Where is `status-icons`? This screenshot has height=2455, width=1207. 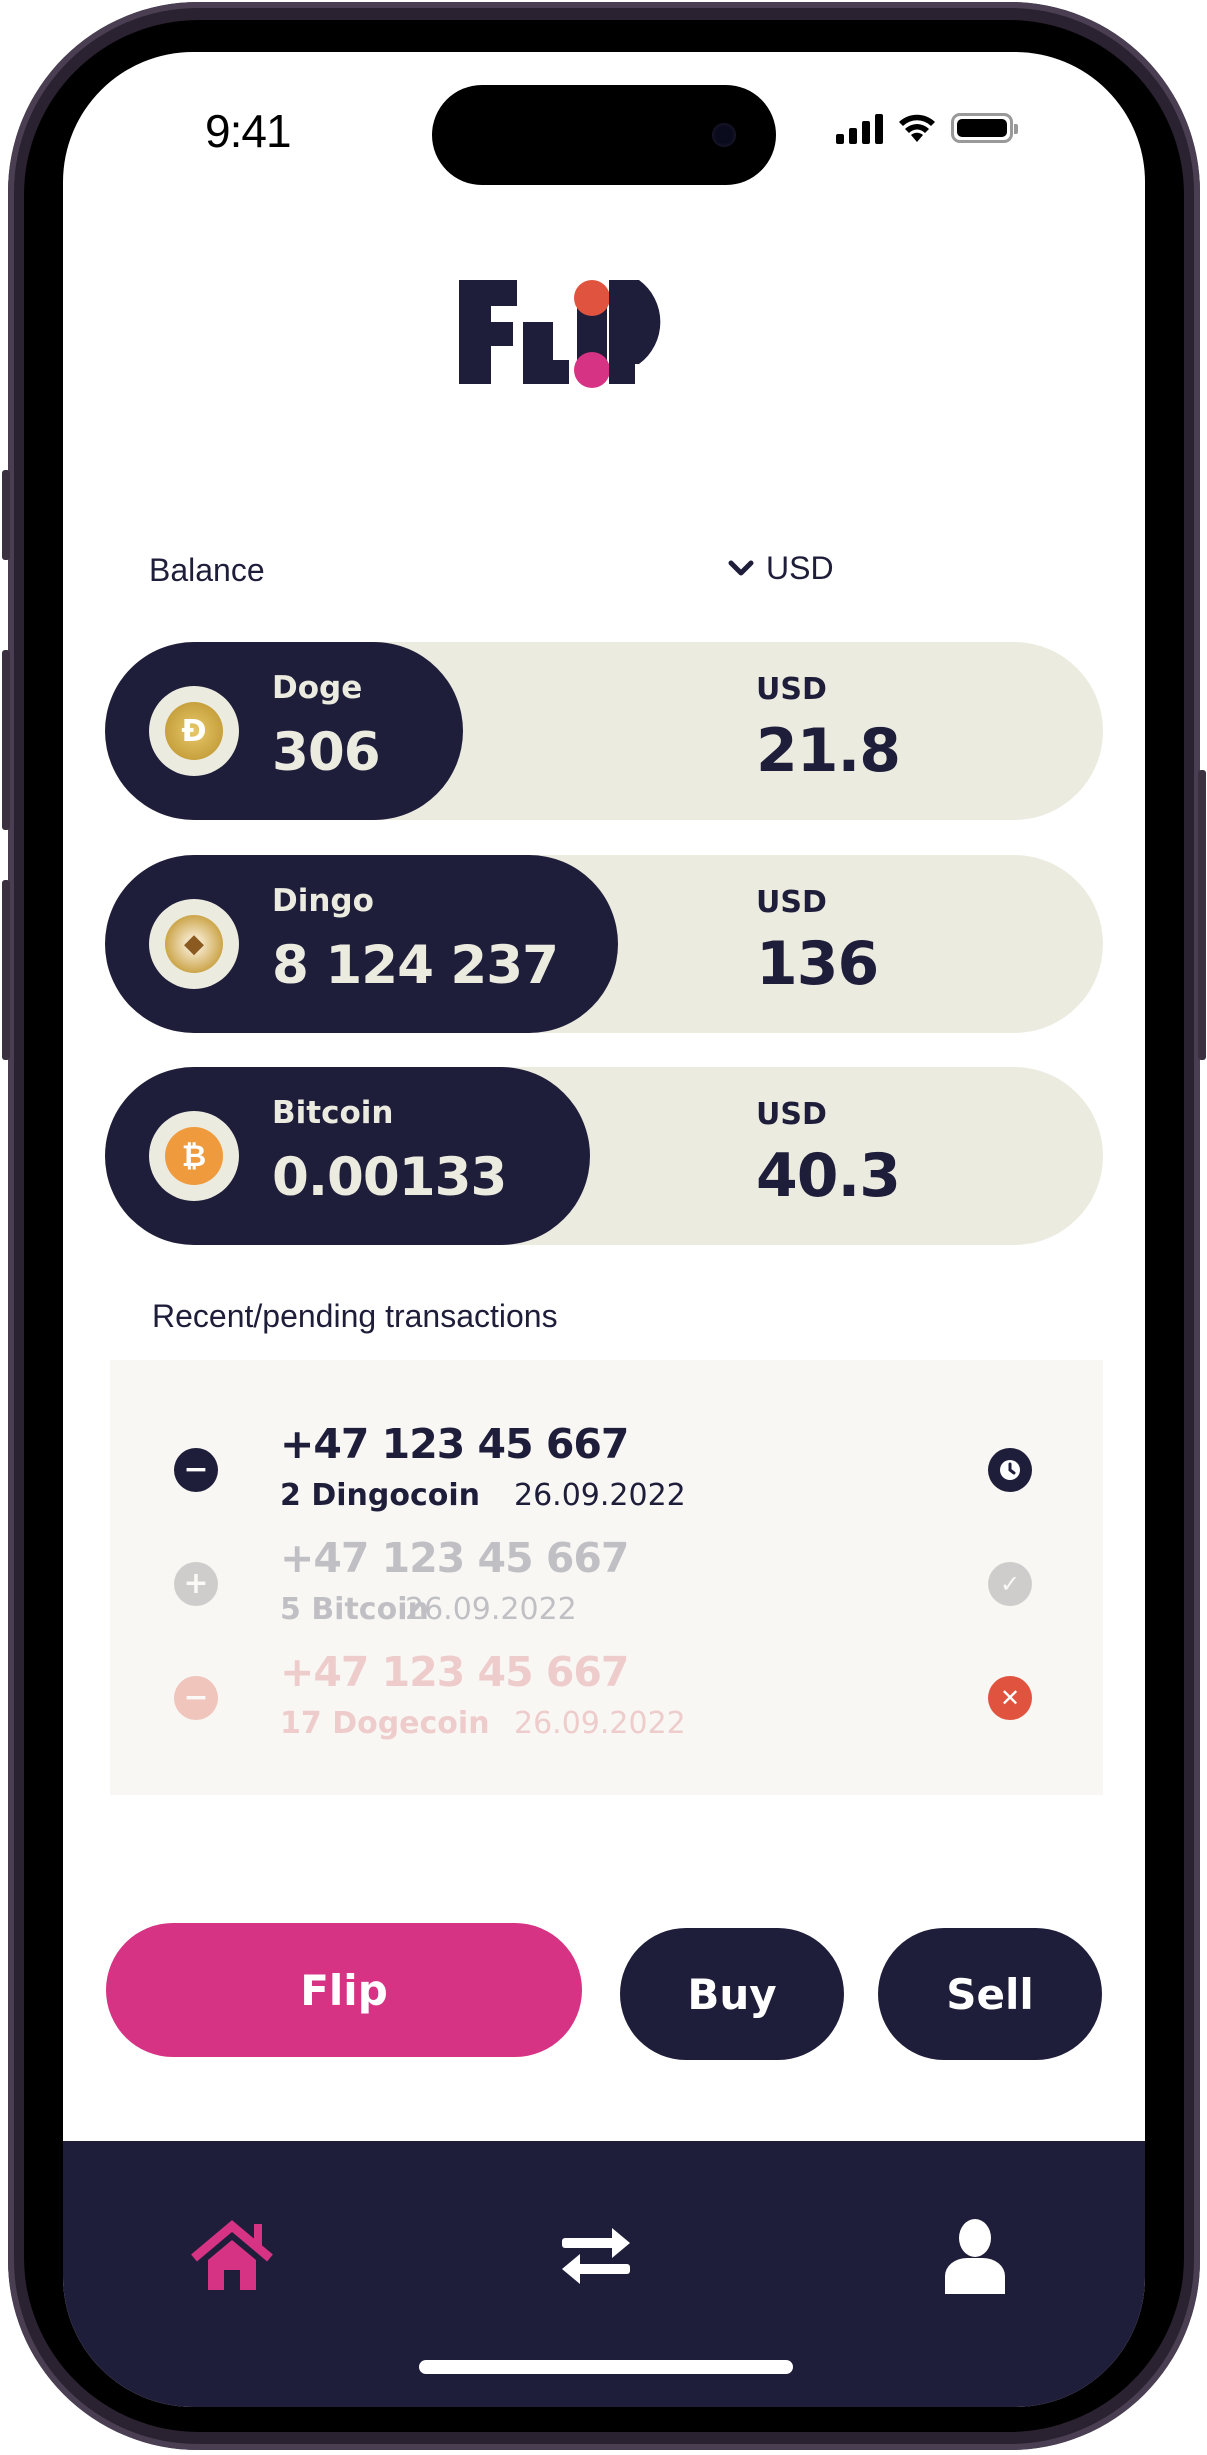 status-icons is located at coordinates (927, 128).